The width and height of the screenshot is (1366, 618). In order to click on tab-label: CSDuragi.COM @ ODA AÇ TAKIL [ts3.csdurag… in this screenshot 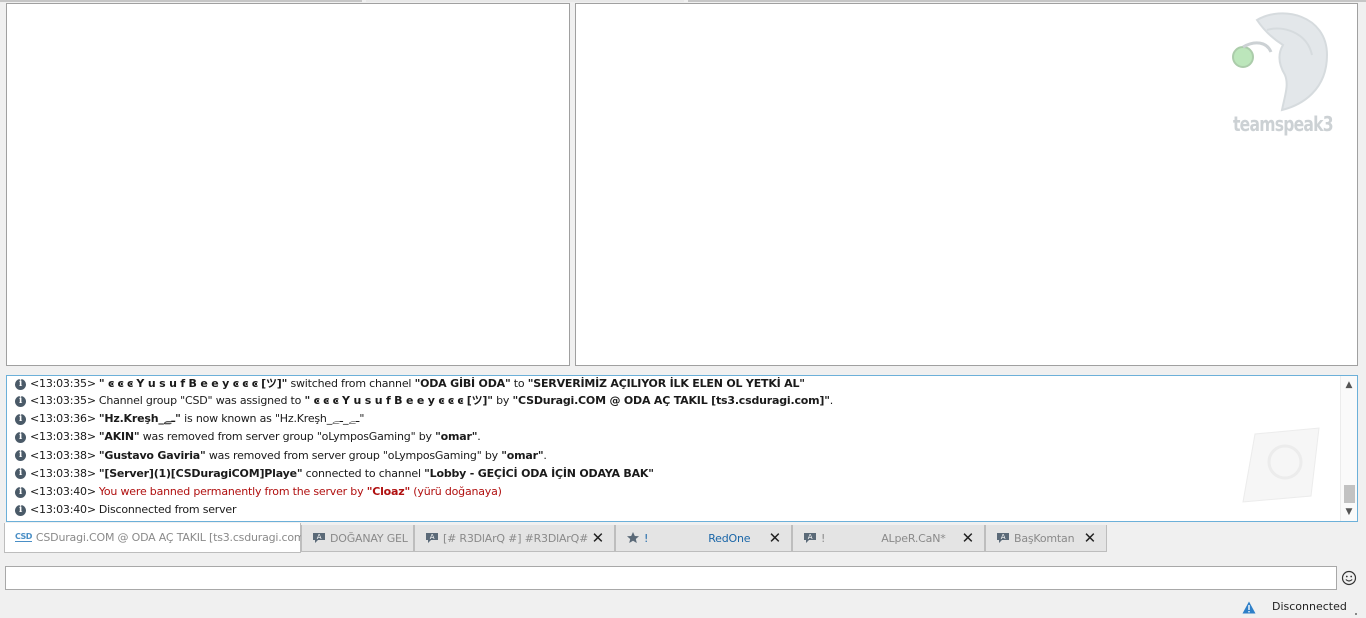, I will do `click(172, 537)`.